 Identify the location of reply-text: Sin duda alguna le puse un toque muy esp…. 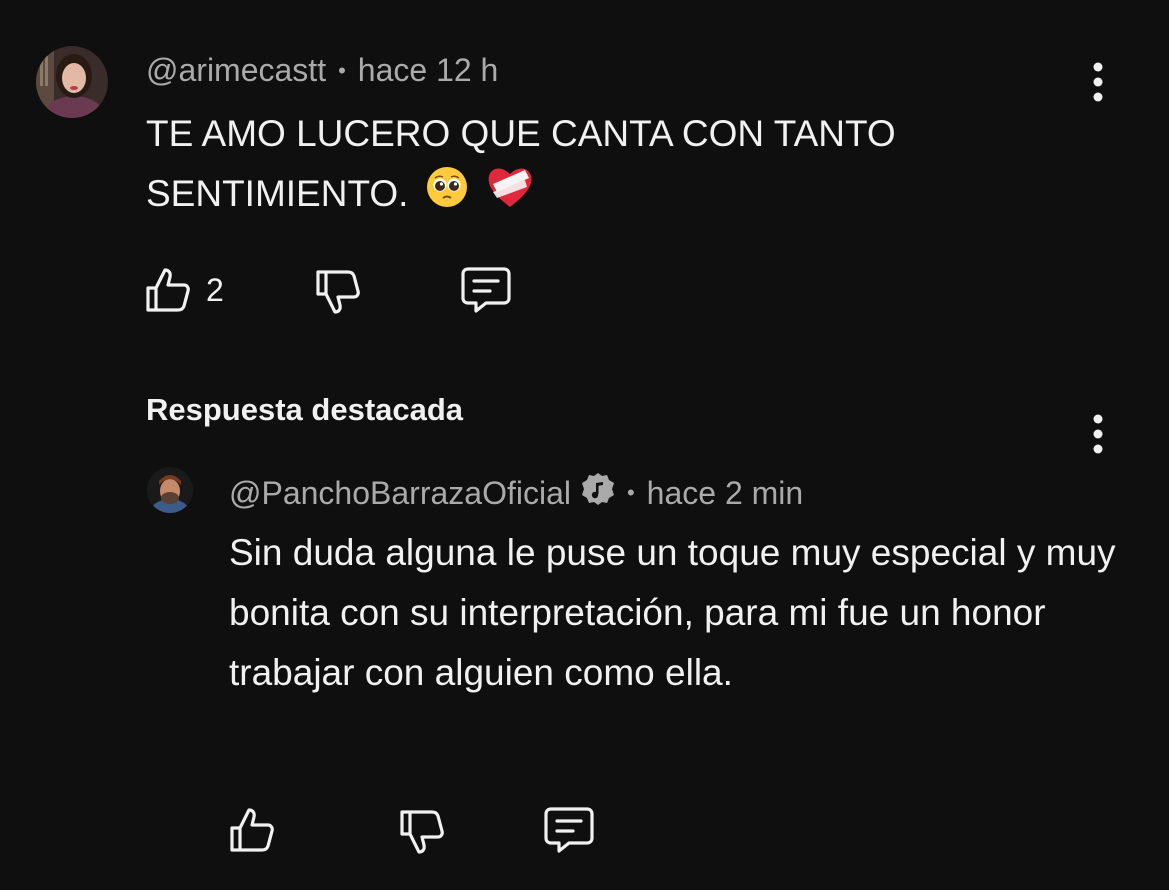
(672, 612).